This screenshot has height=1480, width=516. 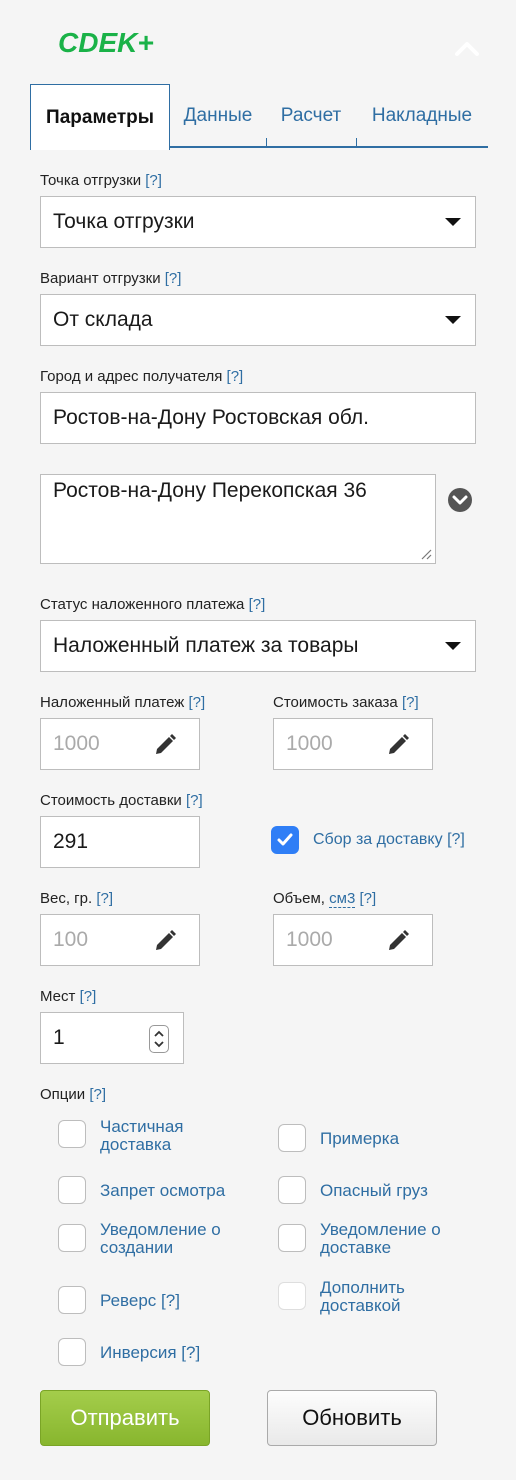 I want to click on delivery-fee-checkbox, so click(x=285, y=840).